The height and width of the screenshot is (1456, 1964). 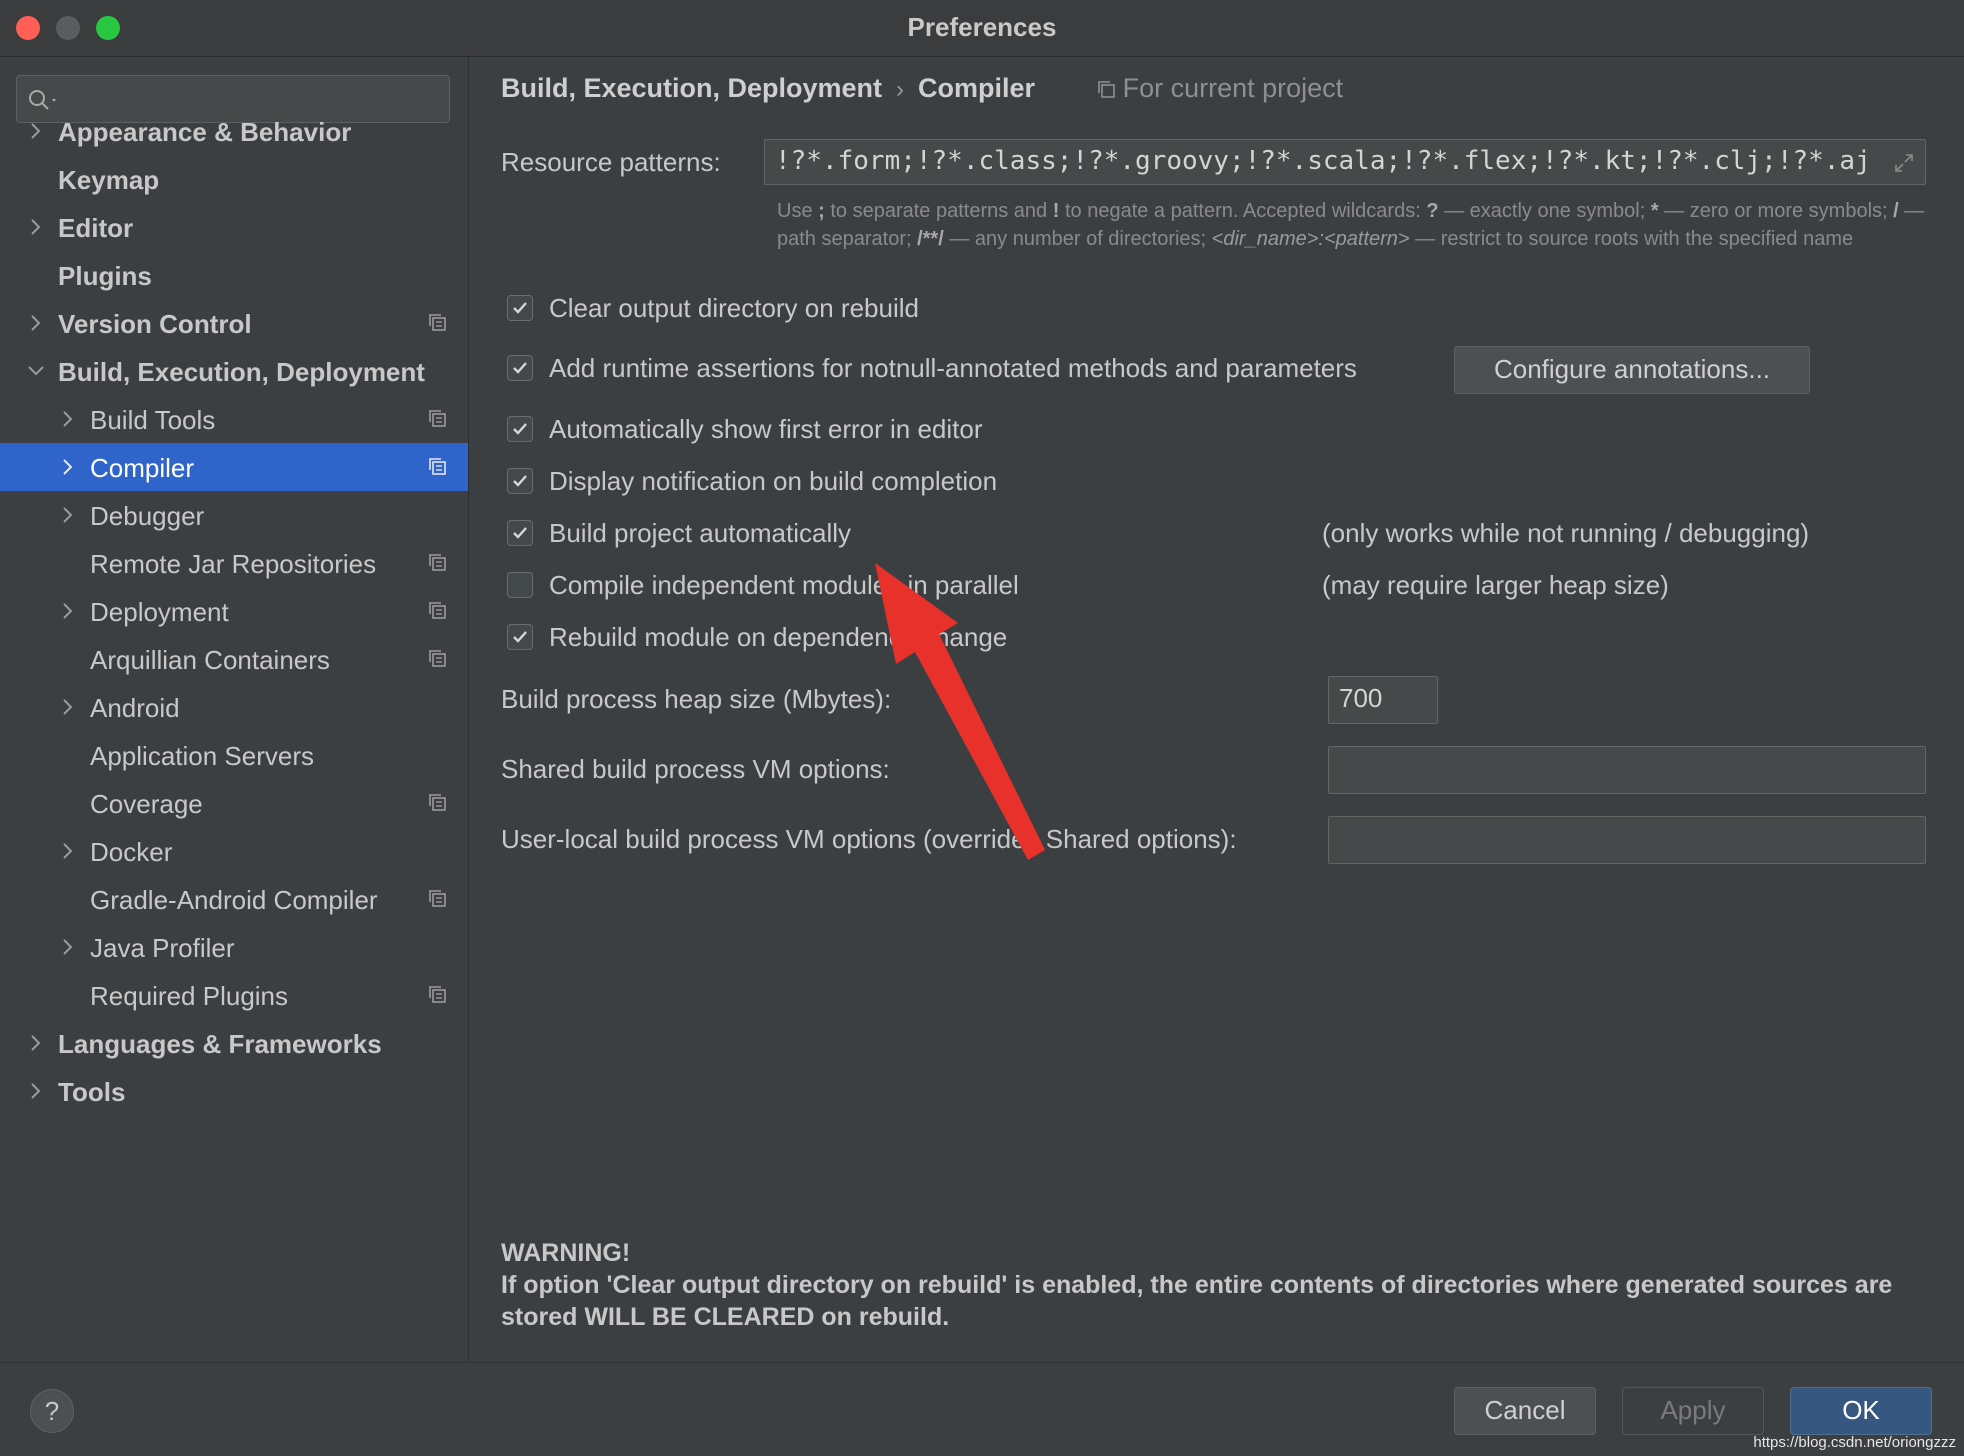 I want to click on sidebar-item-required-plugins: Required Plugins, so click(x=234, y=995).